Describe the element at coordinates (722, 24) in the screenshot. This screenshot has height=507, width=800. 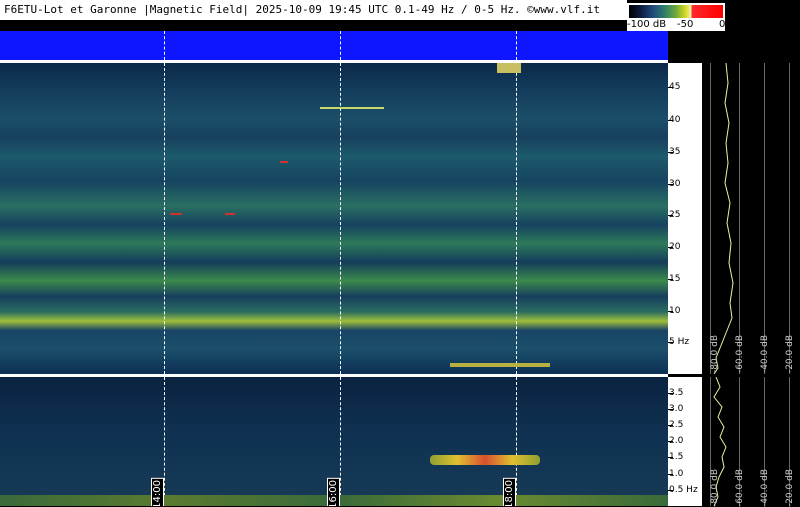
I see `color-scale-max-label: 0` at that location.